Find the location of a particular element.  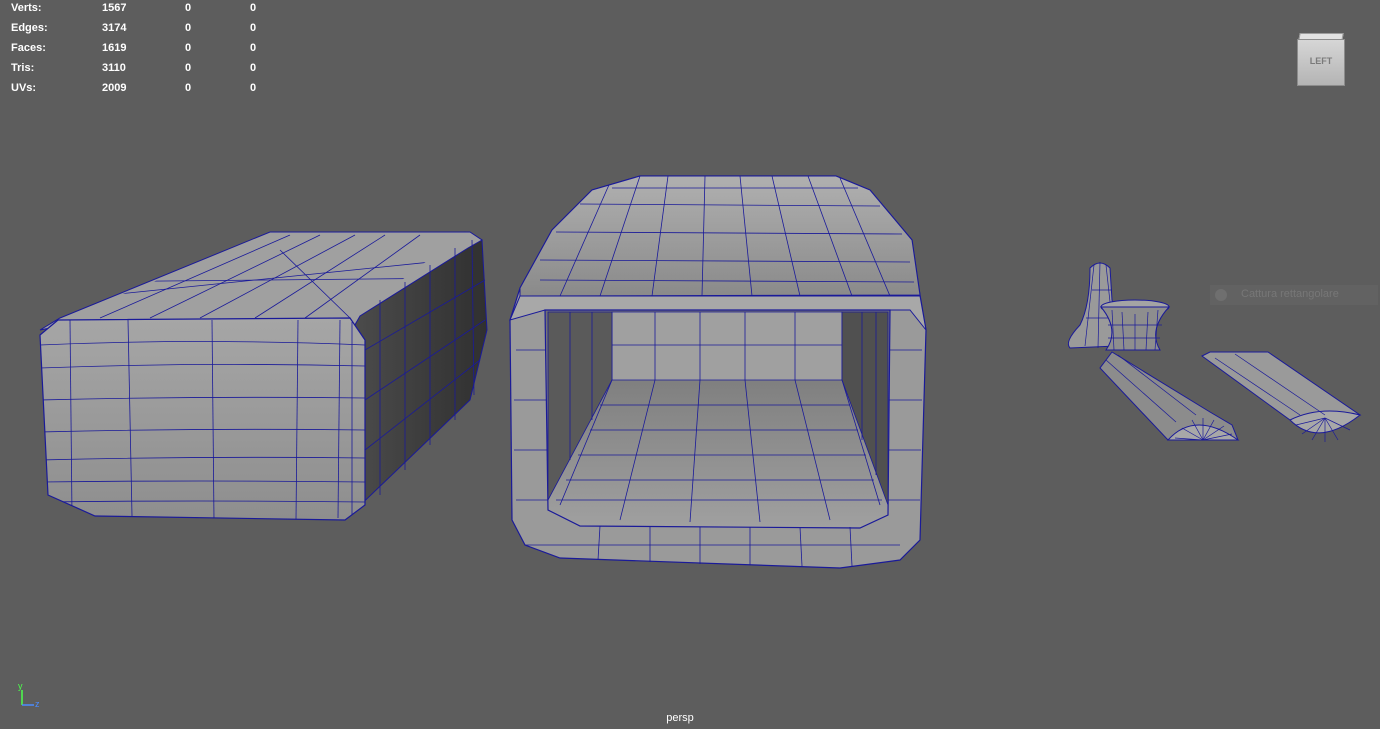

viewcube: LEFT is located at coordinates (1321, 59).